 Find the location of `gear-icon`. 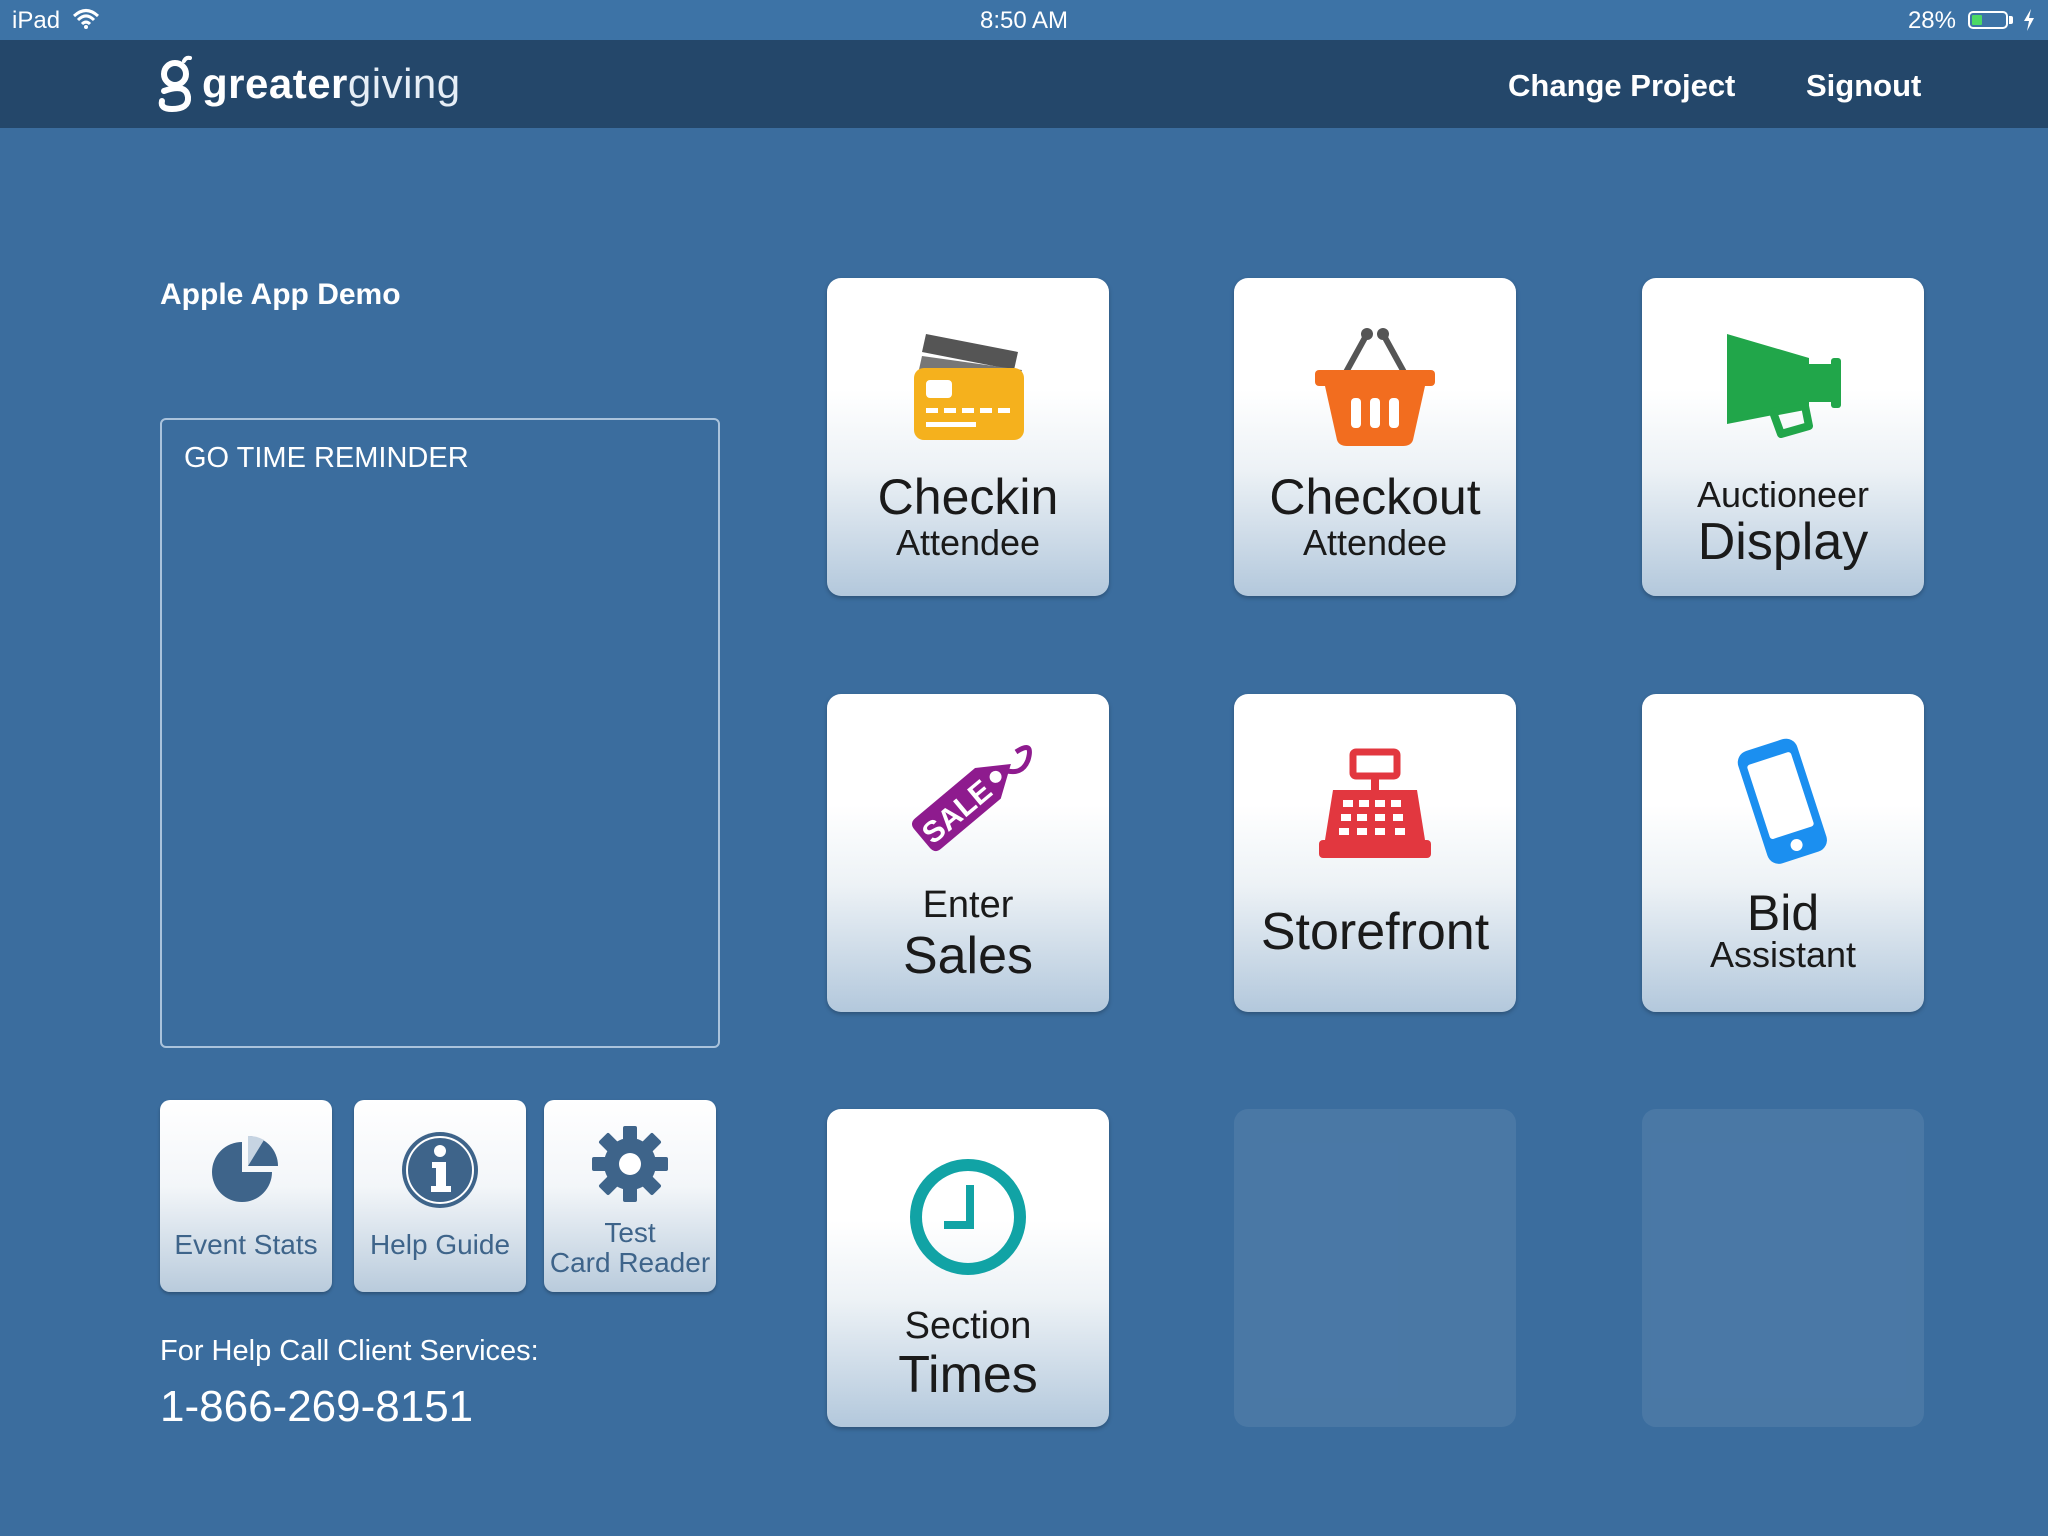

gear-icon is located at coordinates (630, 1164).